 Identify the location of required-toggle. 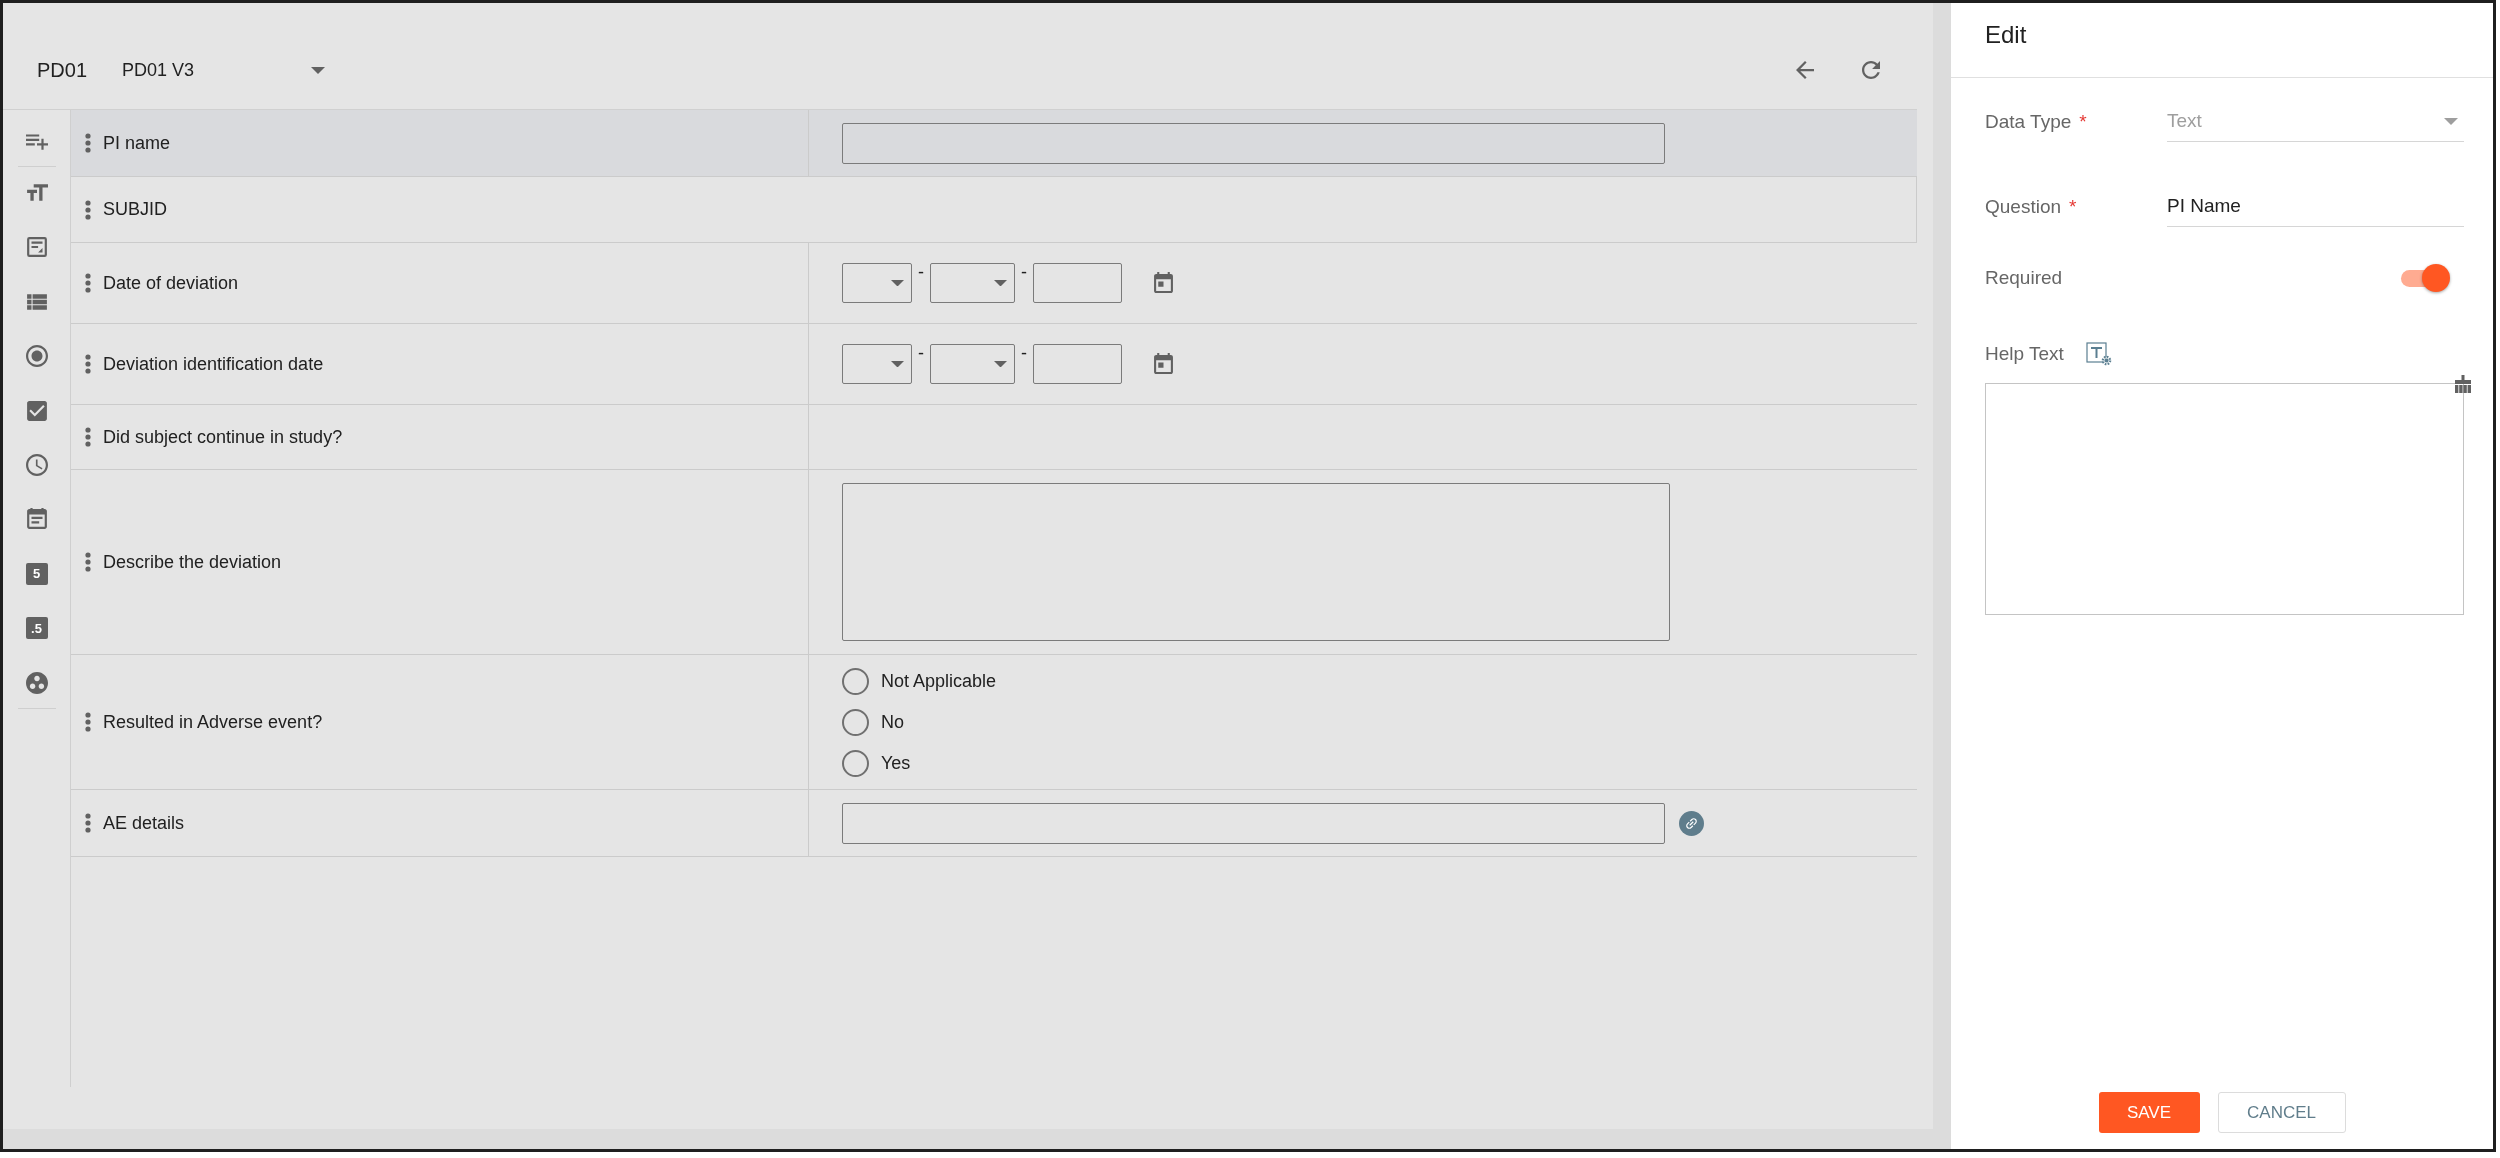
(2425, 278).